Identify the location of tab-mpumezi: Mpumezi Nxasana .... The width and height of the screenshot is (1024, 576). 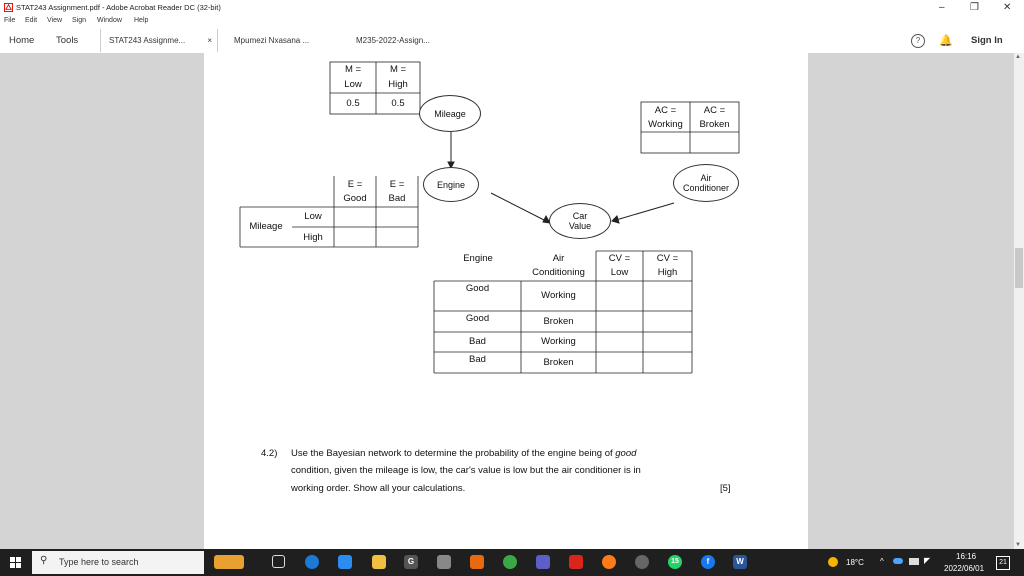
(282, 40).